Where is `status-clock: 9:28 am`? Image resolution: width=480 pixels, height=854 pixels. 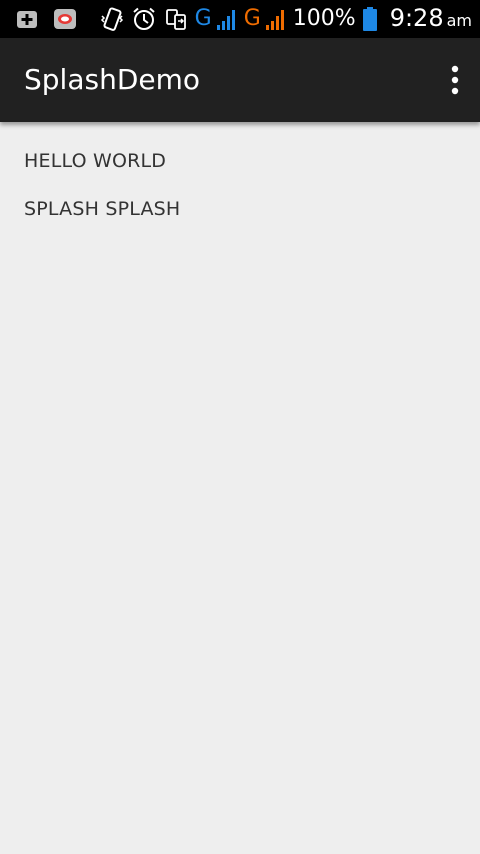 status-clock: 9:28 am is located at coordinates (431, 20).